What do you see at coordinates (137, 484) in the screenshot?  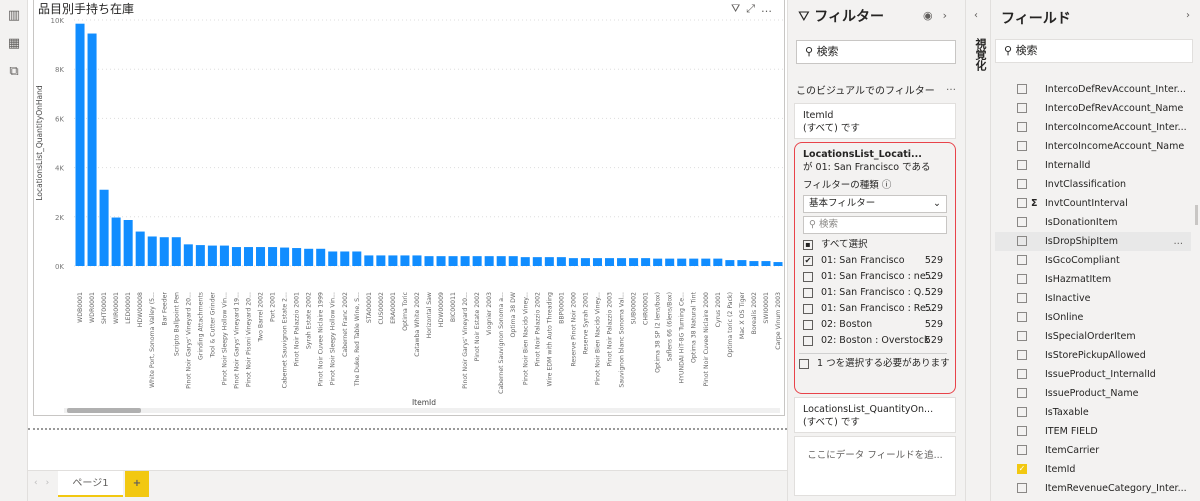 I see `add-page-button: +` at bounding box center [137, 484].